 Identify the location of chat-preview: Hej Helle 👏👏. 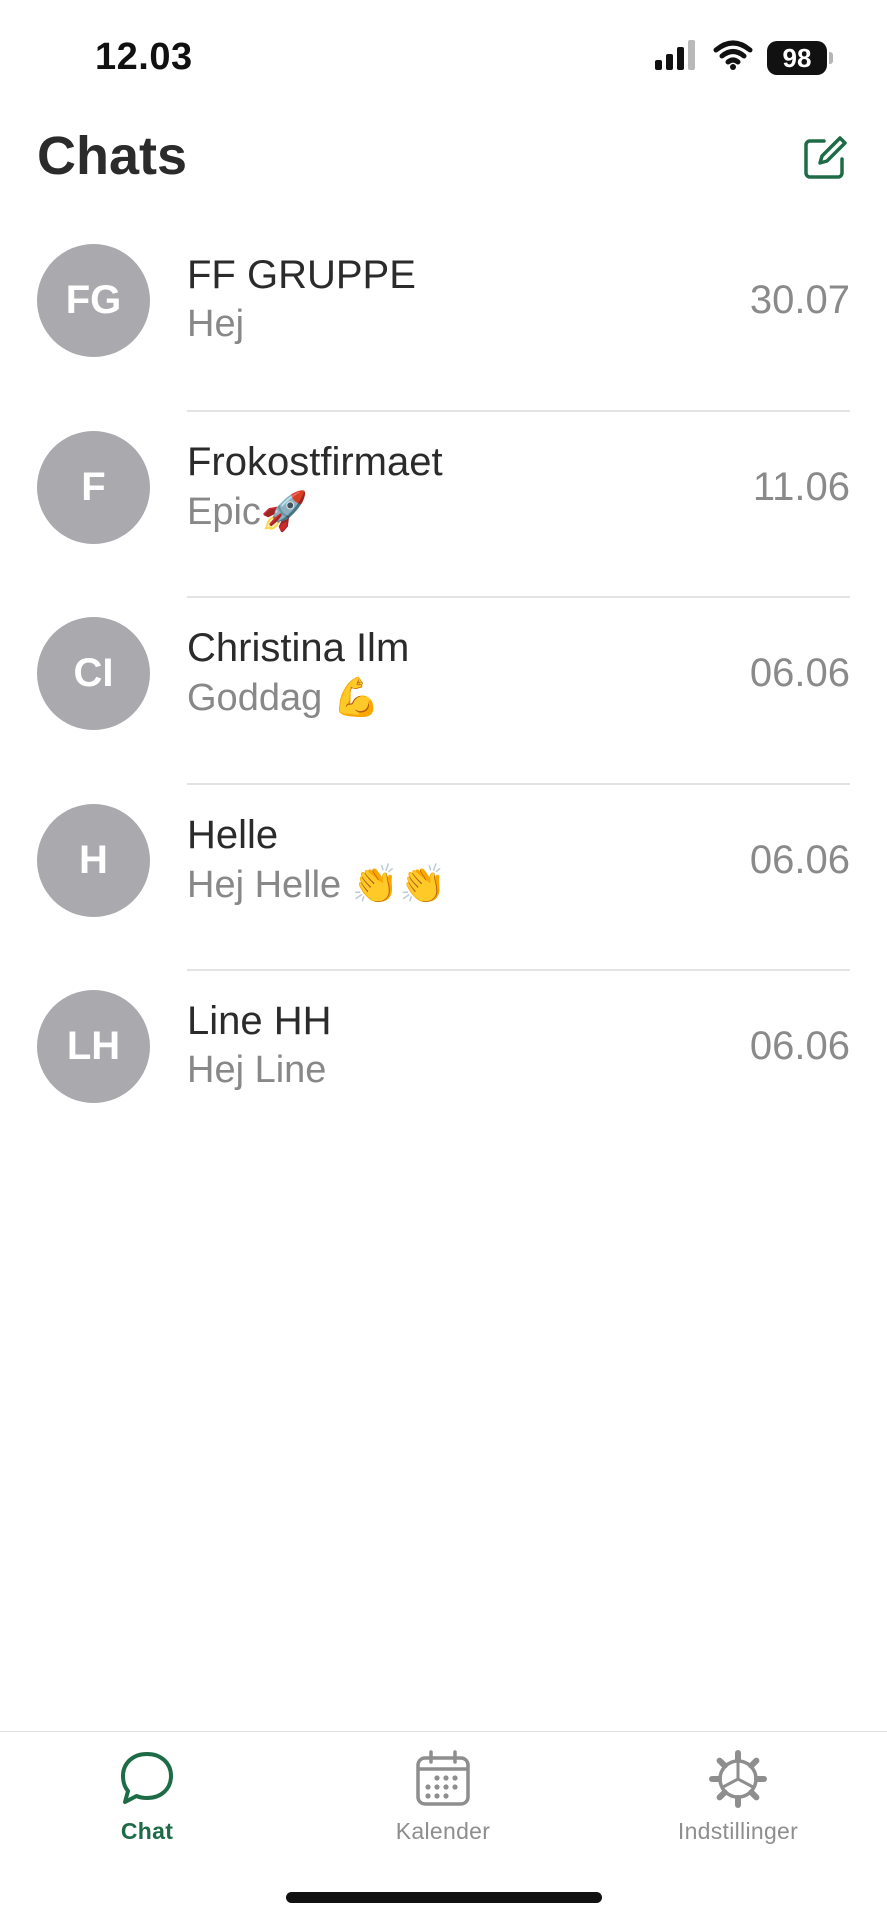
(317, 884).